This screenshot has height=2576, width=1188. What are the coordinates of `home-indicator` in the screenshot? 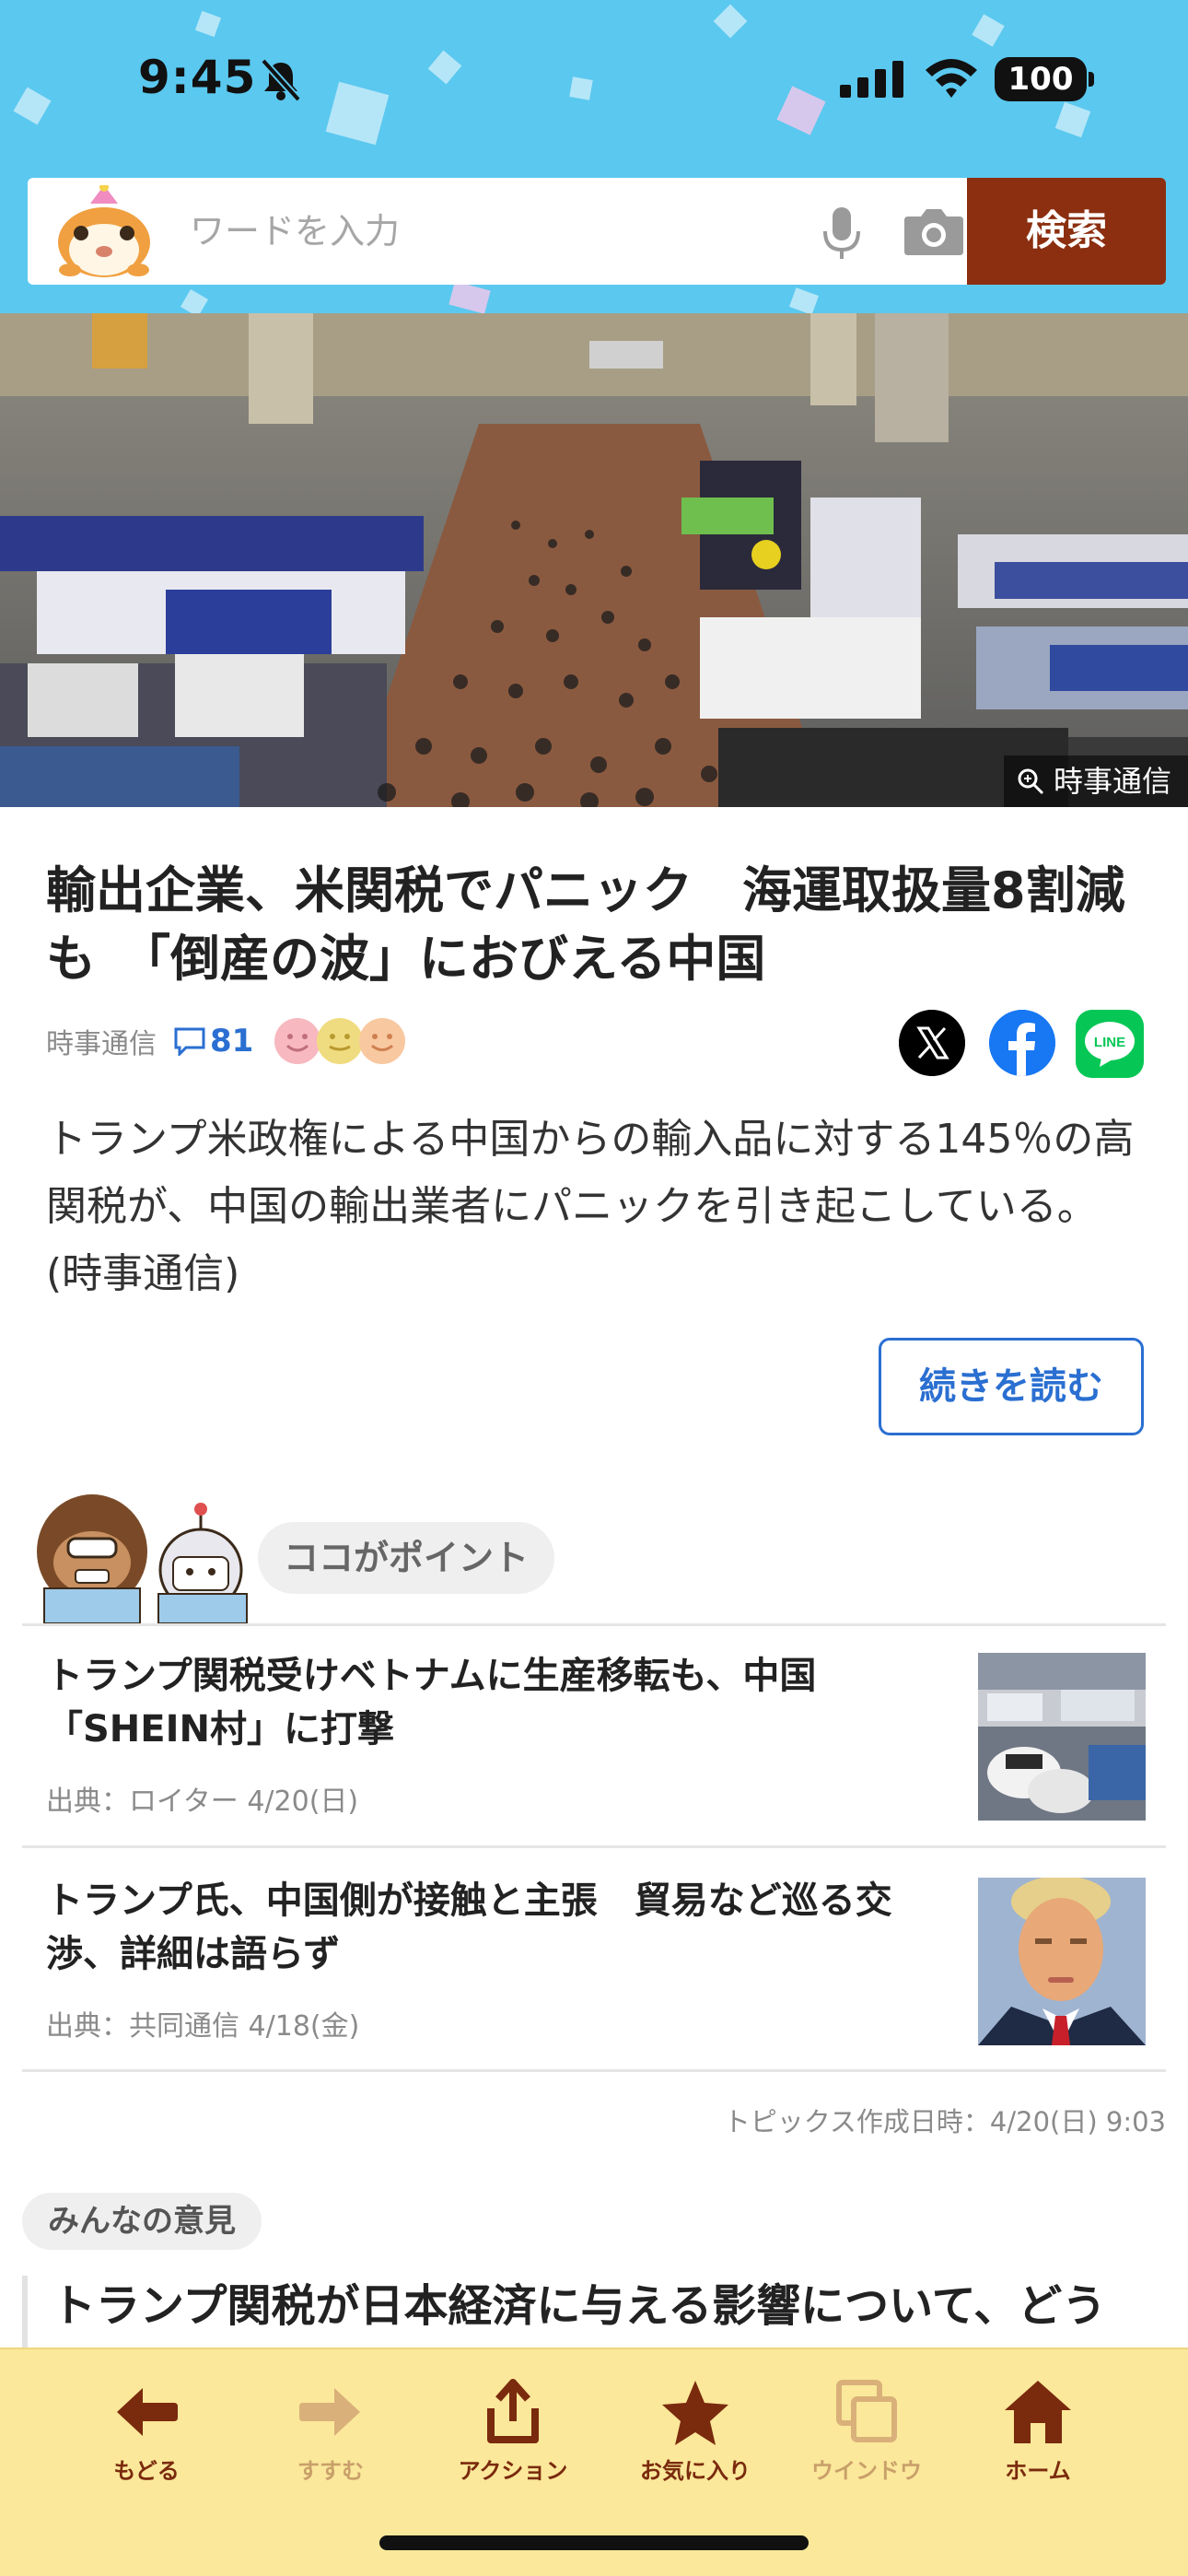 It's located at (594, 2542).